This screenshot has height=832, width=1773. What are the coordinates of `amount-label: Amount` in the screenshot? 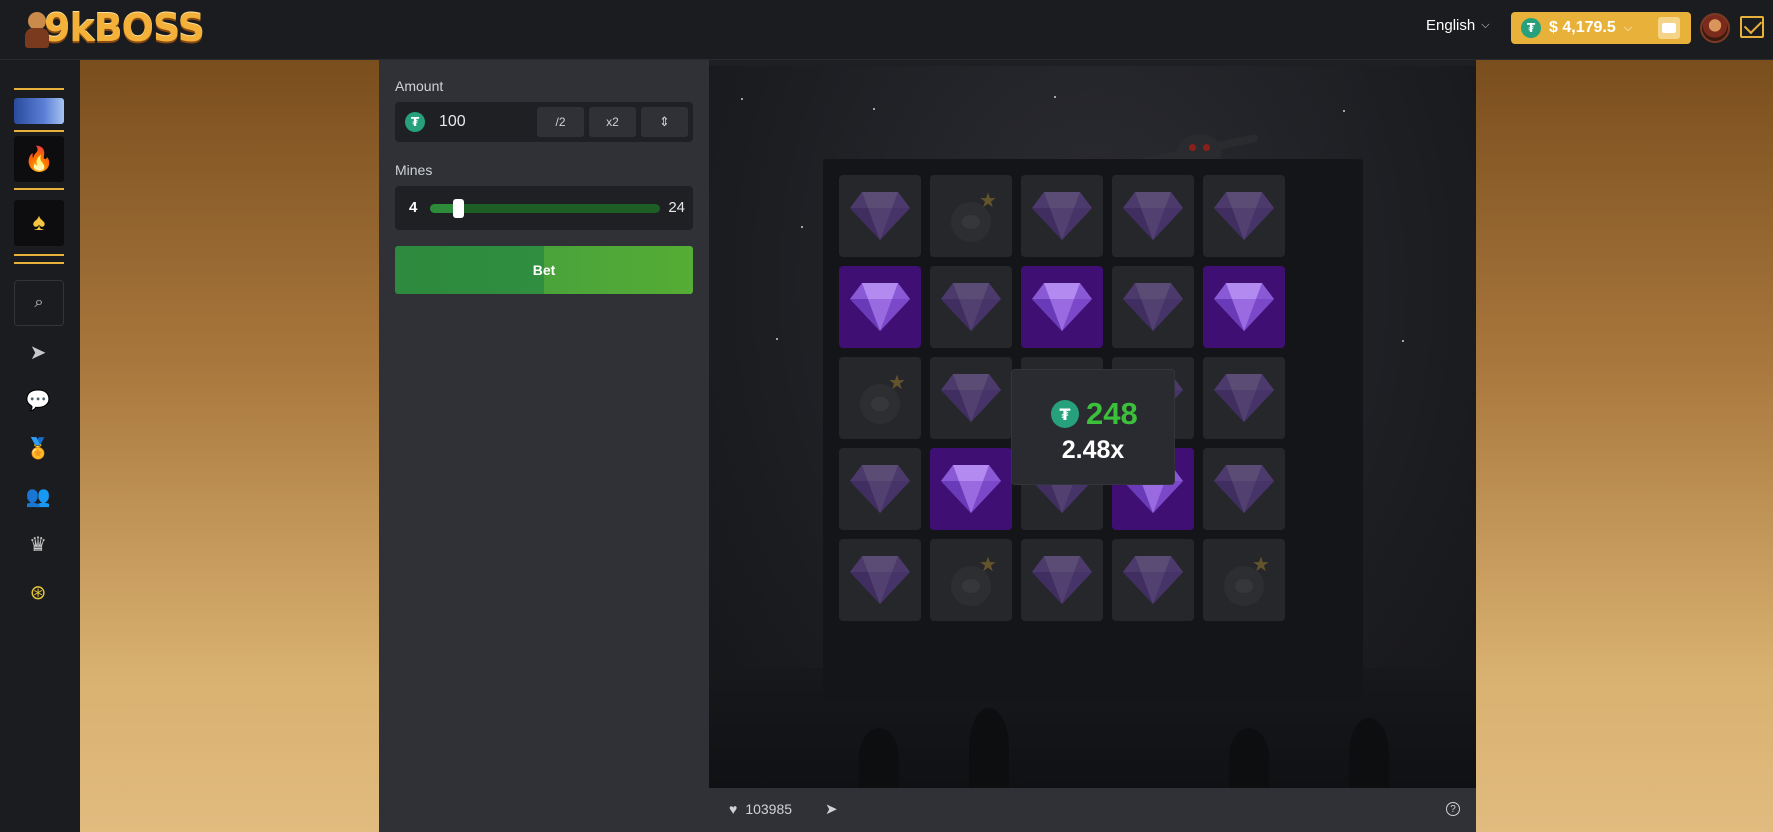 It's located at (419, 86).